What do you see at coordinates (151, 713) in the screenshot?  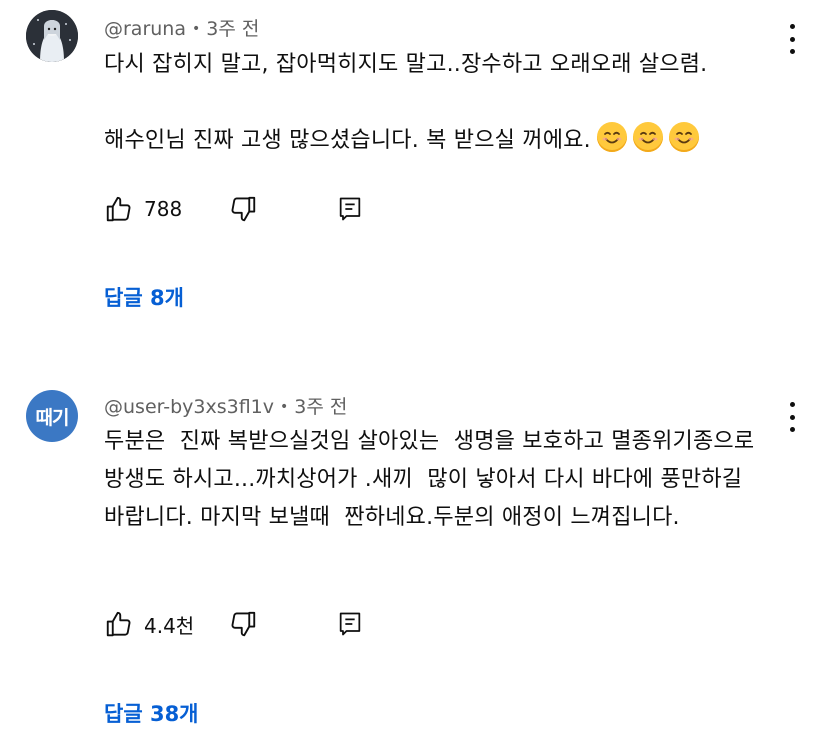 I see `view-replies-button: 답글 38개` at bounding box center [151, 713].